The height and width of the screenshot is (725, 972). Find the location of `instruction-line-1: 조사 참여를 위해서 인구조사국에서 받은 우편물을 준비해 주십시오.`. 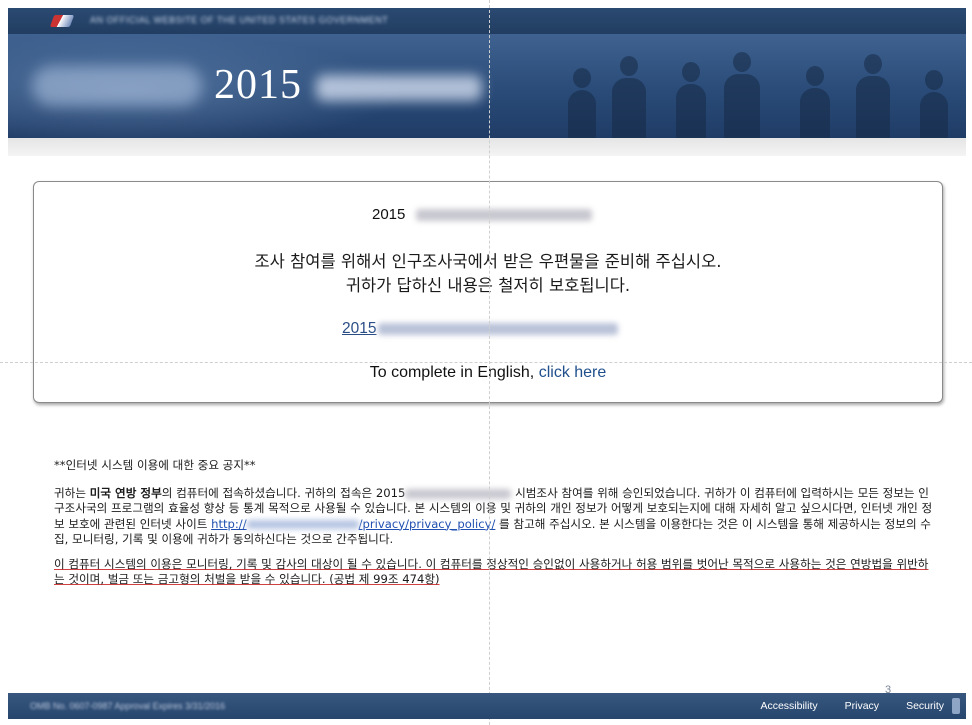

instruction-line-1: 조사 참여를 위해서 인구조사국에서 받은 우편물을 준비해 주십시오. is located at coordinates (488, 261).